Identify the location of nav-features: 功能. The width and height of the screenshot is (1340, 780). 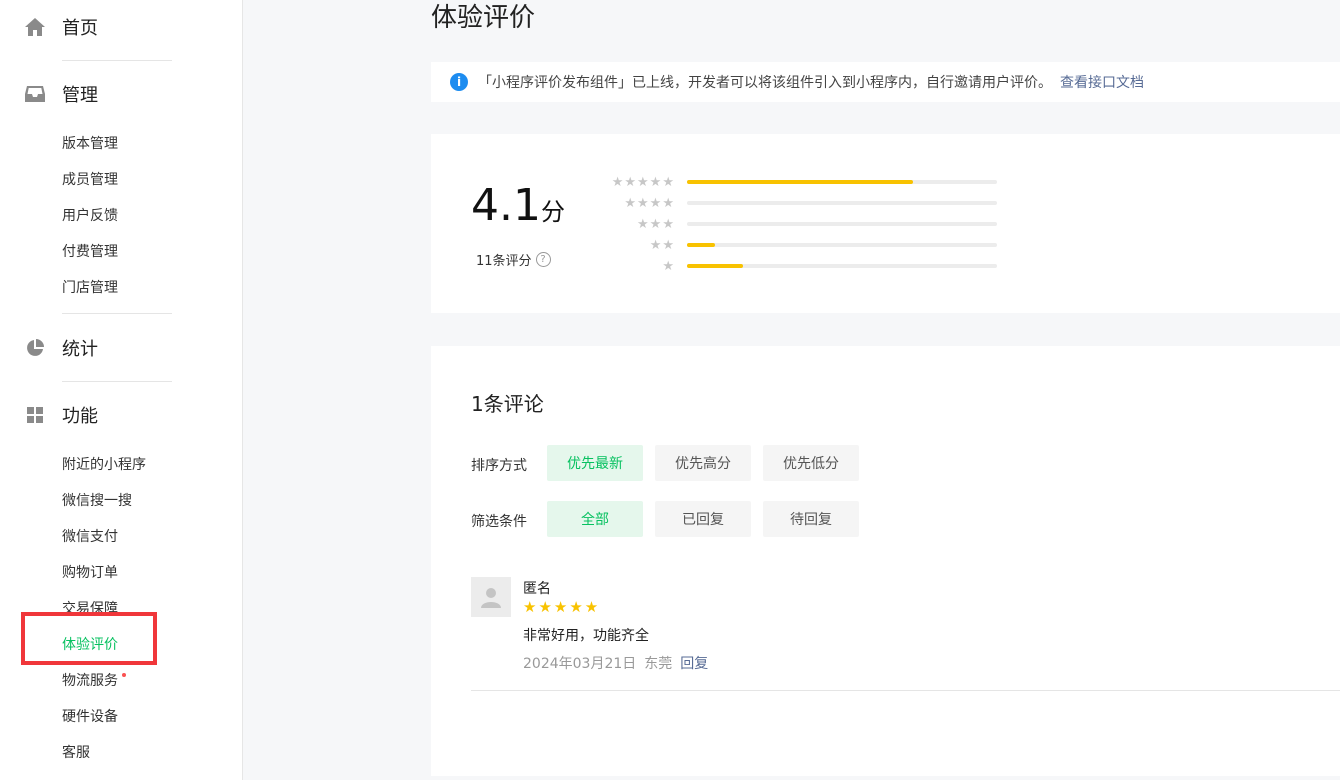
(61, 415).